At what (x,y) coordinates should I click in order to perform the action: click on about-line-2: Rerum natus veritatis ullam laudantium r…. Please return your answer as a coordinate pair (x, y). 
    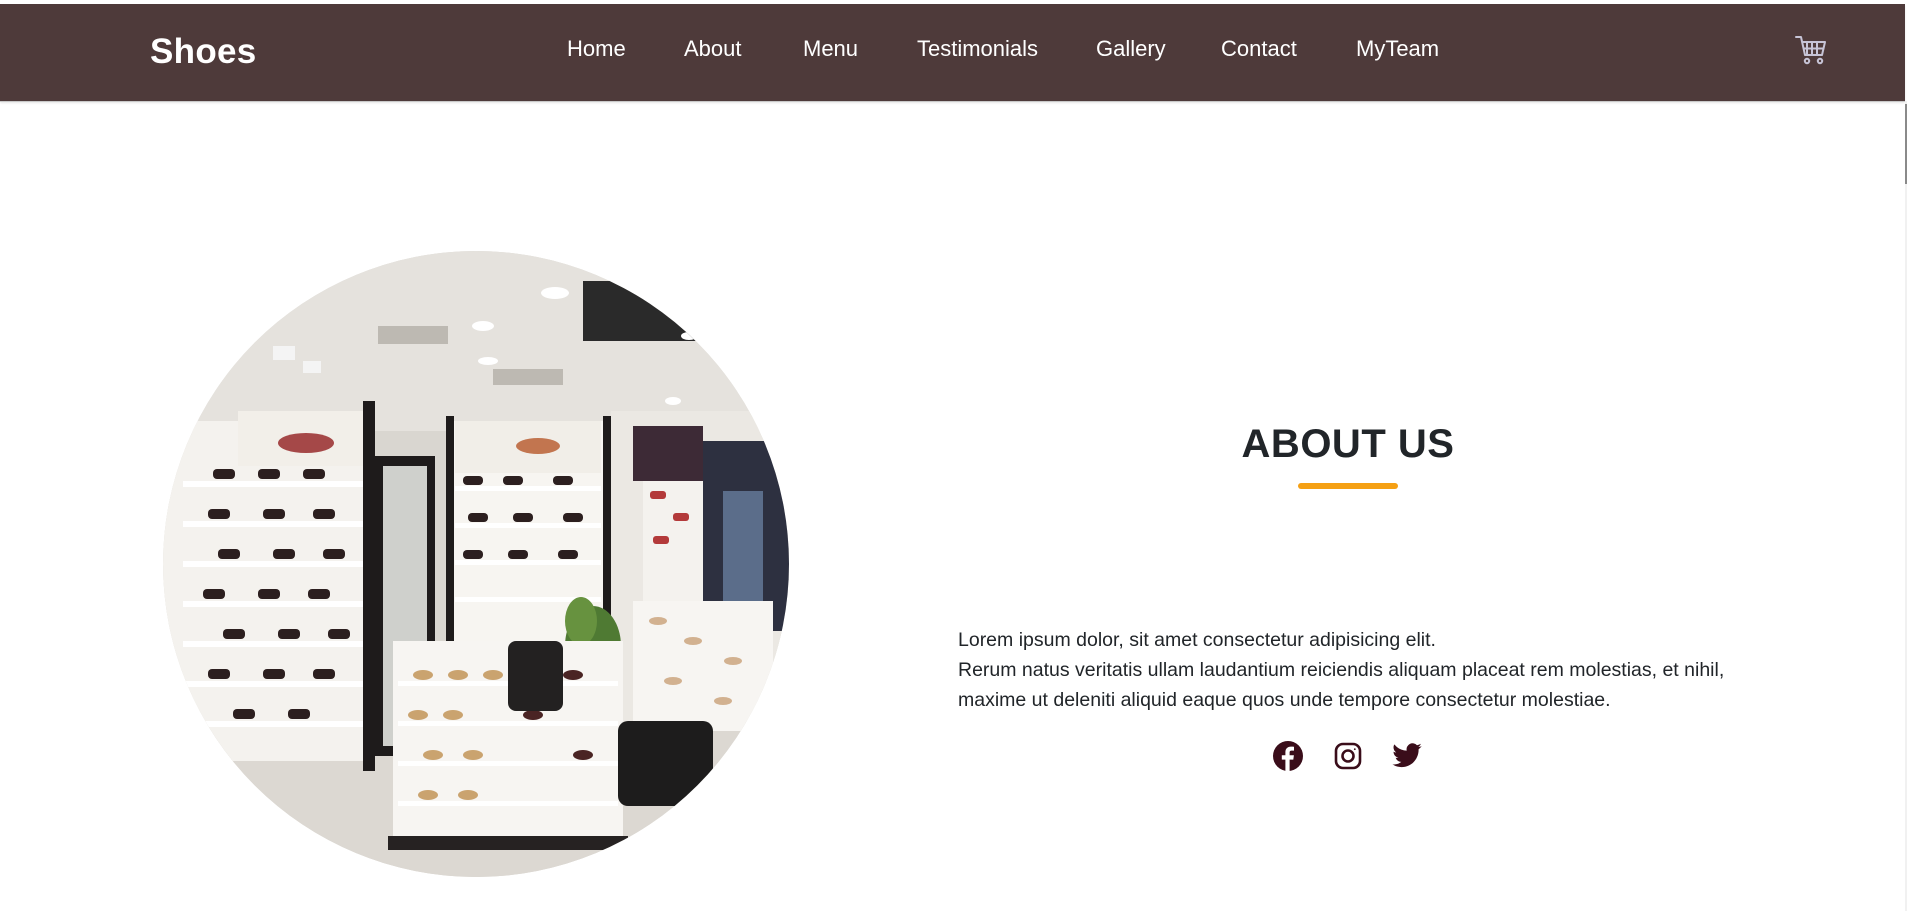
    Looking at the image, I should click on (1341, 685).